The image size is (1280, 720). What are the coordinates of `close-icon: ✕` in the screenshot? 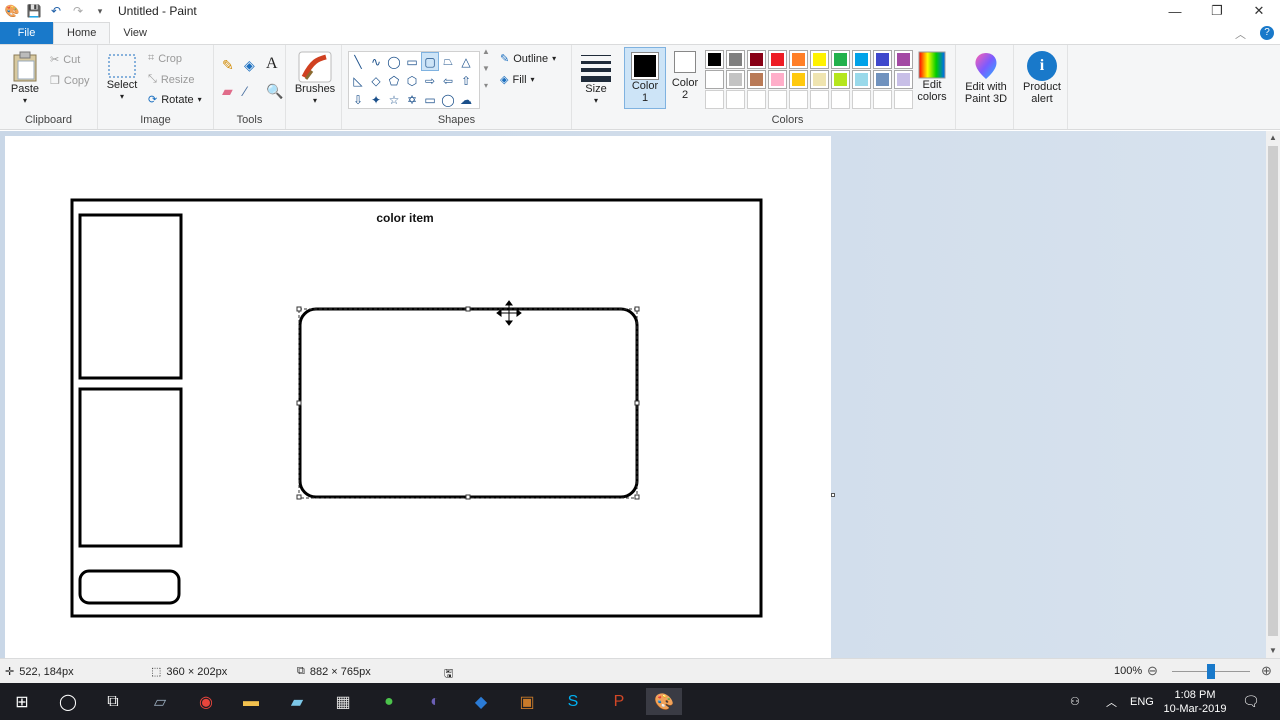 It's located at (1259, 11).